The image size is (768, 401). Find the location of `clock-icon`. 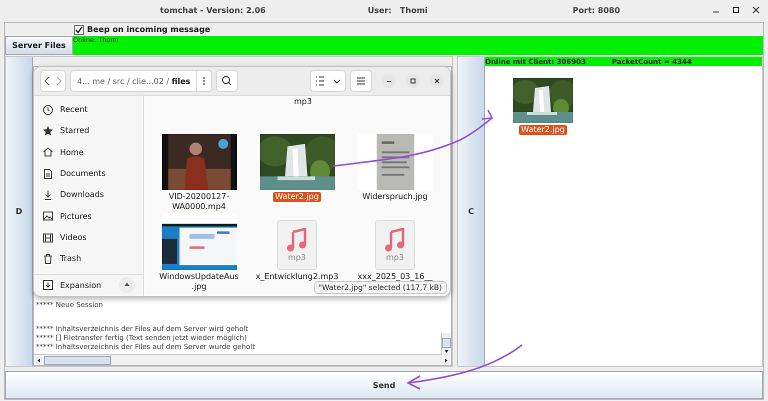

clock-icon is located at coordinates (48, 110).